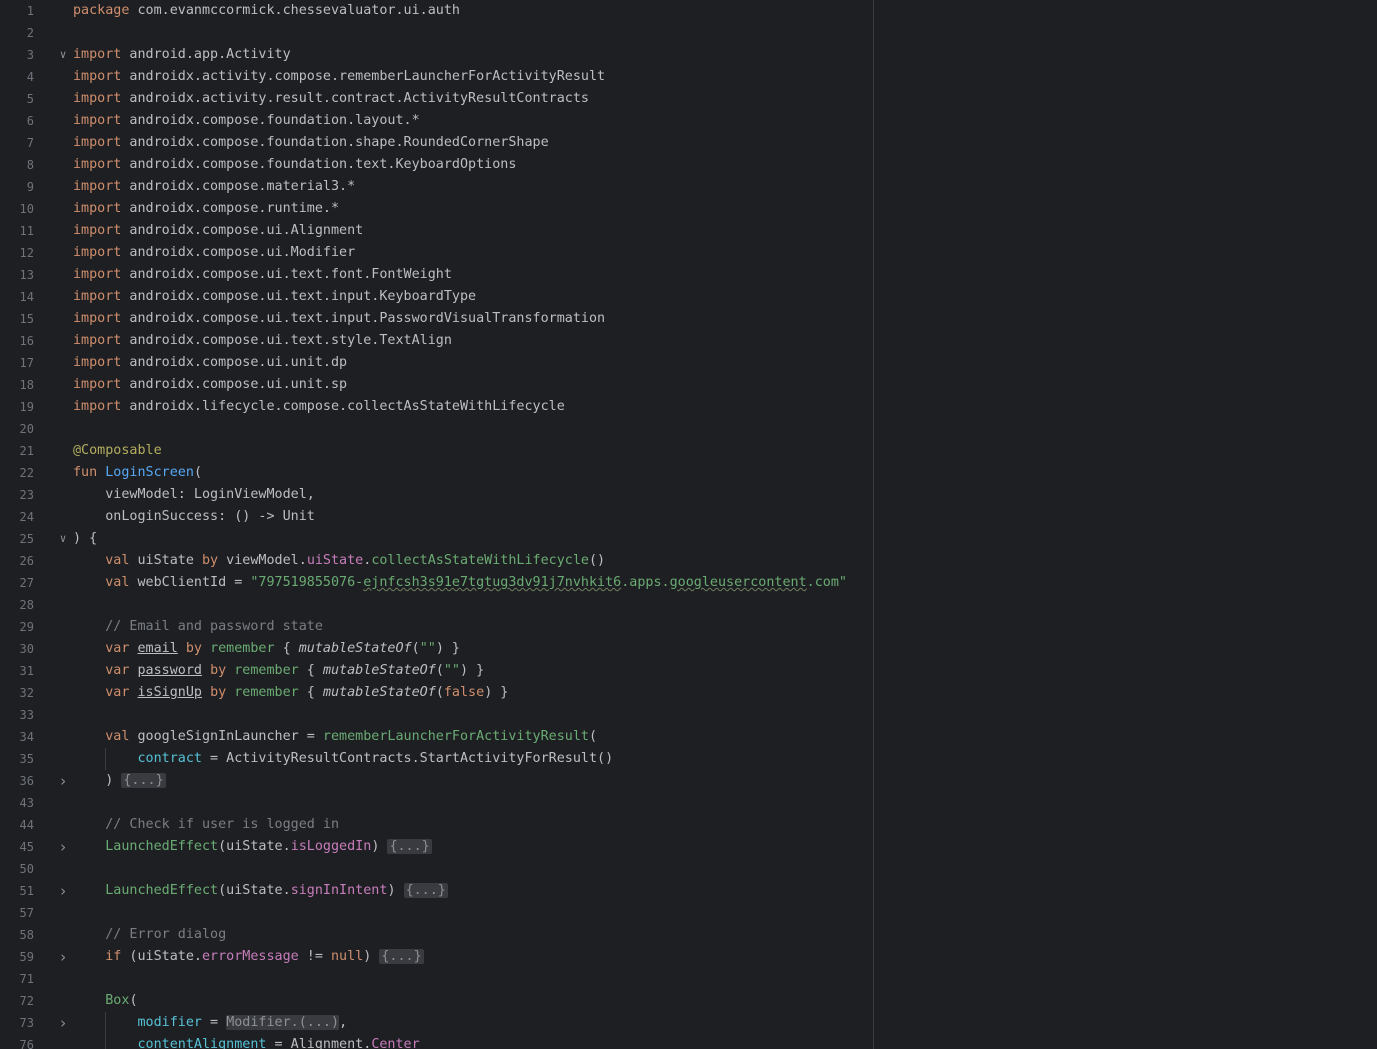 This screenshot has height=1049, width=1377. What do you see at coordinates (17, 231) in the screenshot?
I see `line-number: 11` at bounding box center [17, 231].